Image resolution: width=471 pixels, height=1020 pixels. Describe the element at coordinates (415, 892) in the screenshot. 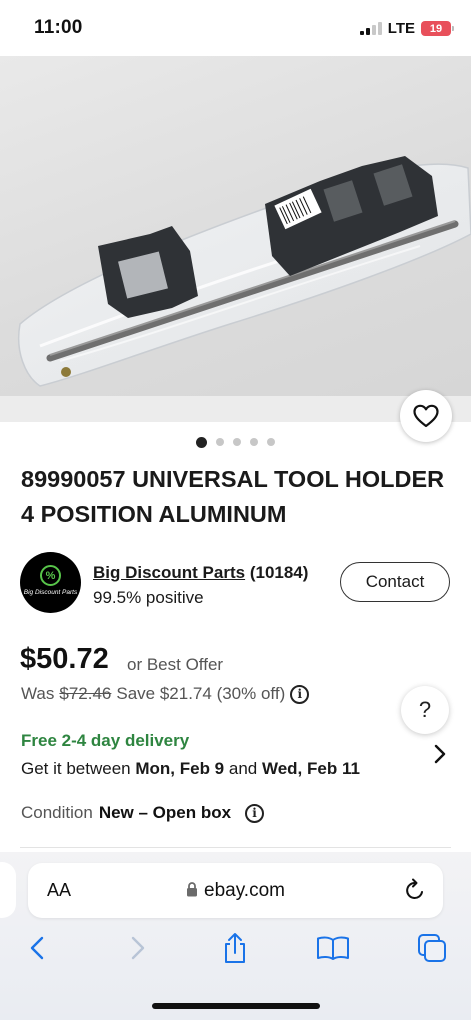

I see `reload-icon` at that location.